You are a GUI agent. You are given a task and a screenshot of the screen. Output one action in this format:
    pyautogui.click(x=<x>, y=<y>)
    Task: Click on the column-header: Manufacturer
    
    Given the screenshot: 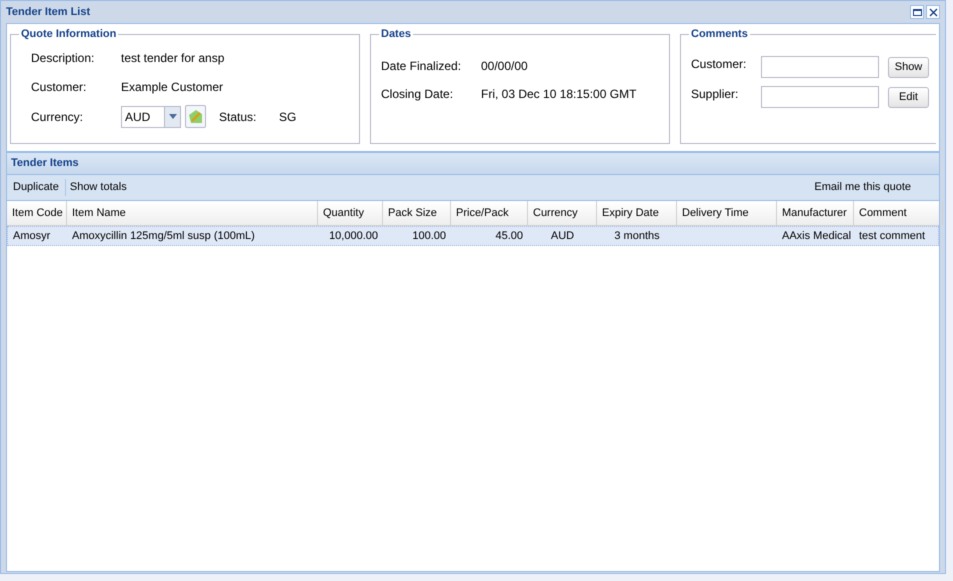 What is the action you would take?
    pyautogui.click(x=815, y=213)
    